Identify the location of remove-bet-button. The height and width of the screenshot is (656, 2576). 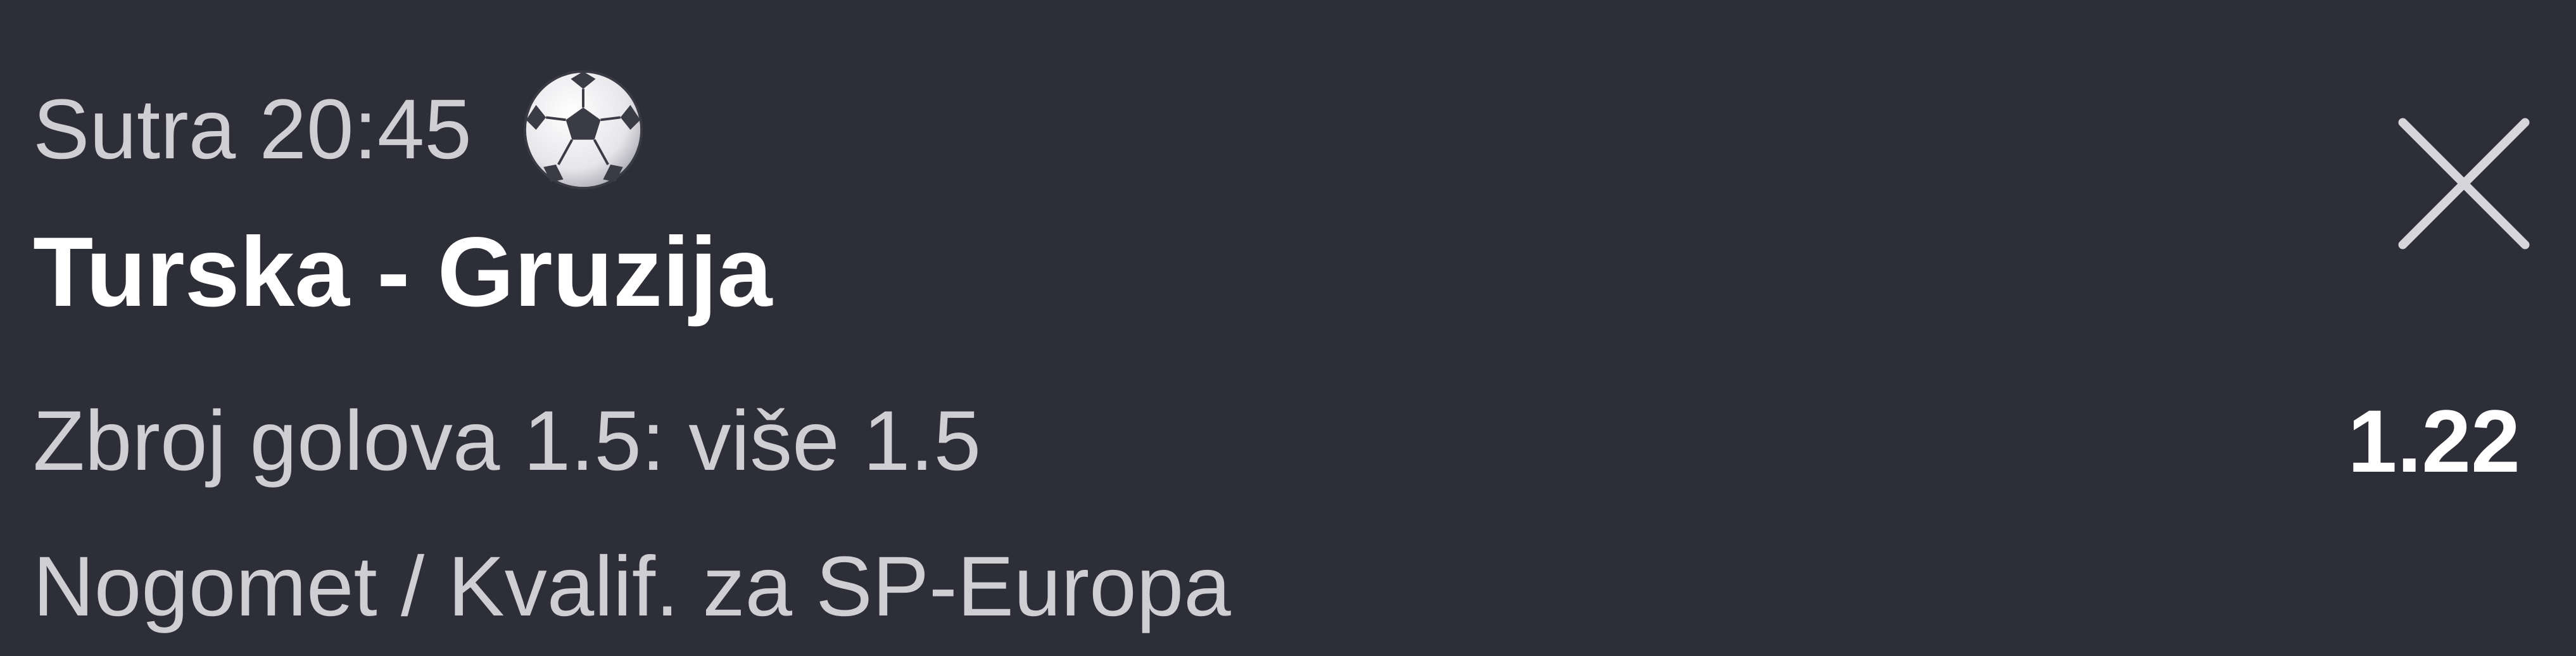
(2464, 183).